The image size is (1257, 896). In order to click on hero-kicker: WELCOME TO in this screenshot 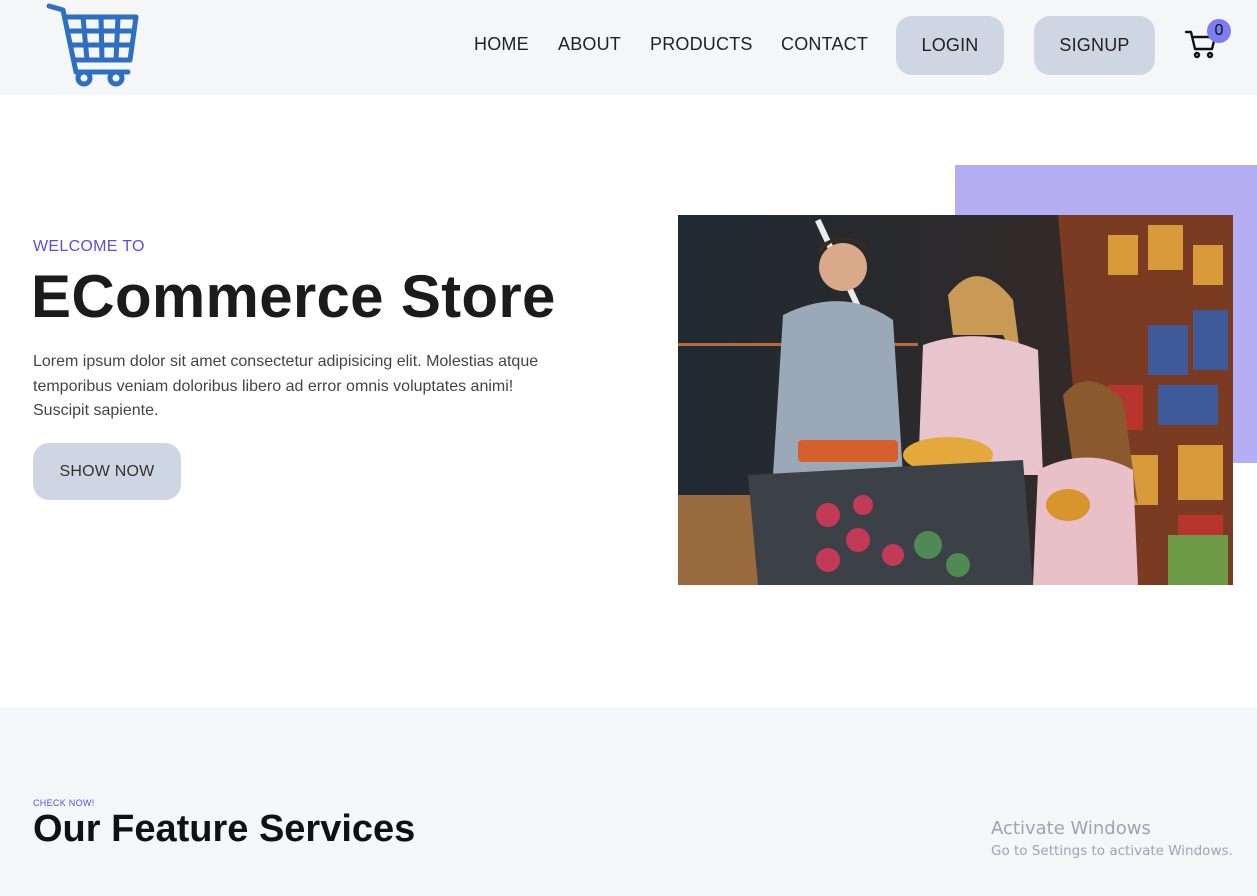, I will do `click(89, 246)`.